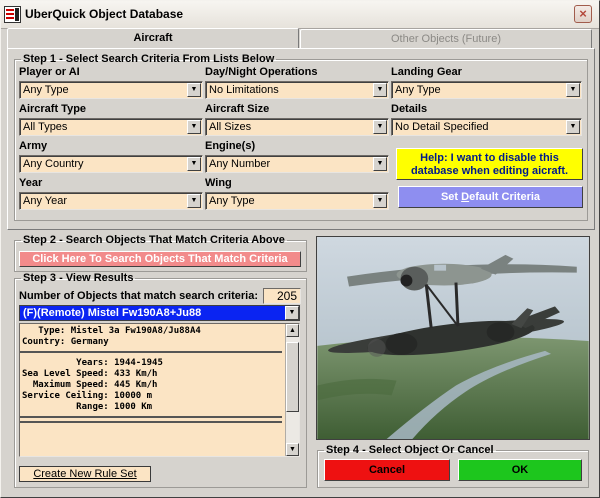 The width and height of the screenshot is (600, 498). Describe the element at coordinates (292, 449) in the screenshot. I see `scroll-down-icon: ▼` at that location.